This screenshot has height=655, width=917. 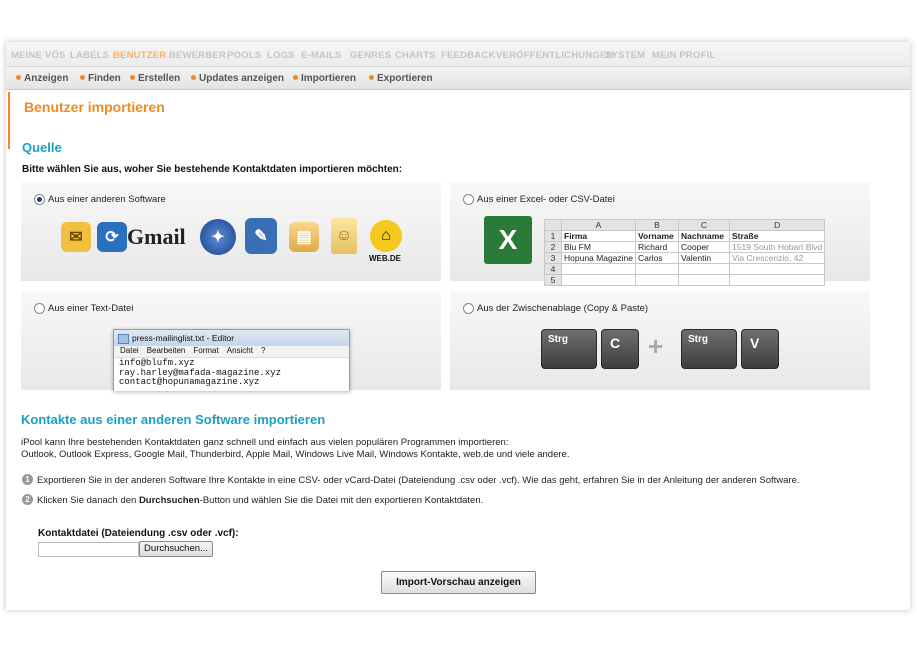 What do you see at coordinates (46, 78) in the screenshot?
I see `subnav-label: Anzeigen` at bounding box center [46, 78].